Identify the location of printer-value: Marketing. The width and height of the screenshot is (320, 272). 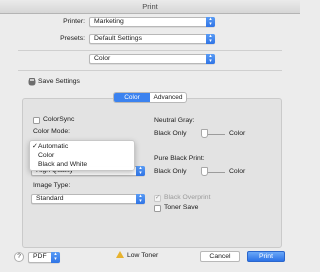
(109, 21).